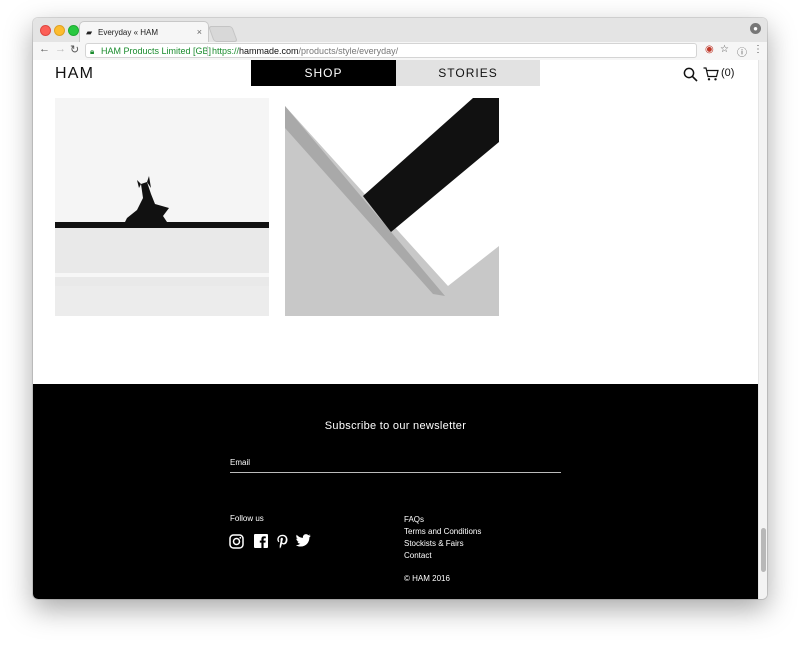 The width and height of the screenshot is (800, 645). What do you see at coordinates (395, 426) in the screenshot?
I see `newsletter-title: Subscribe to our newsletter` at bounding box center [395, 426].